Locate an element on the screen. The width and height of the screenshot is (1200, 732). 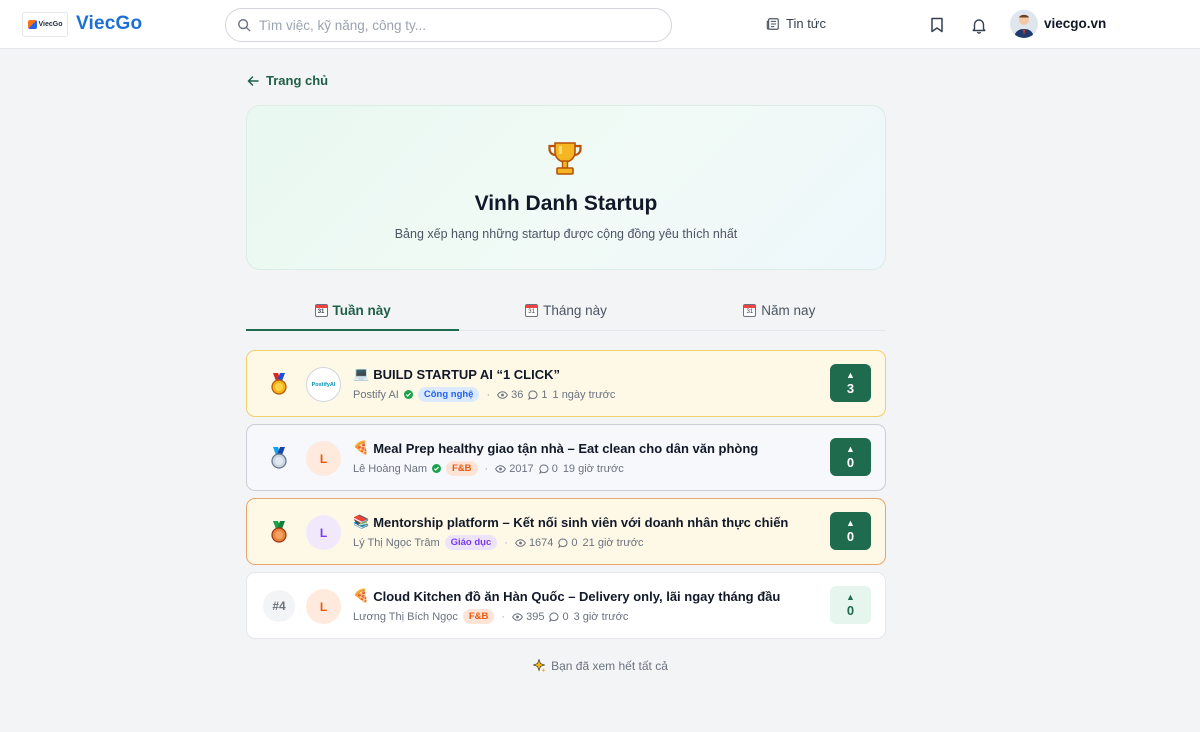
top-header: ViecGo ViecGo Tin tức viecgo.vn is located at coordinates (600, 24).